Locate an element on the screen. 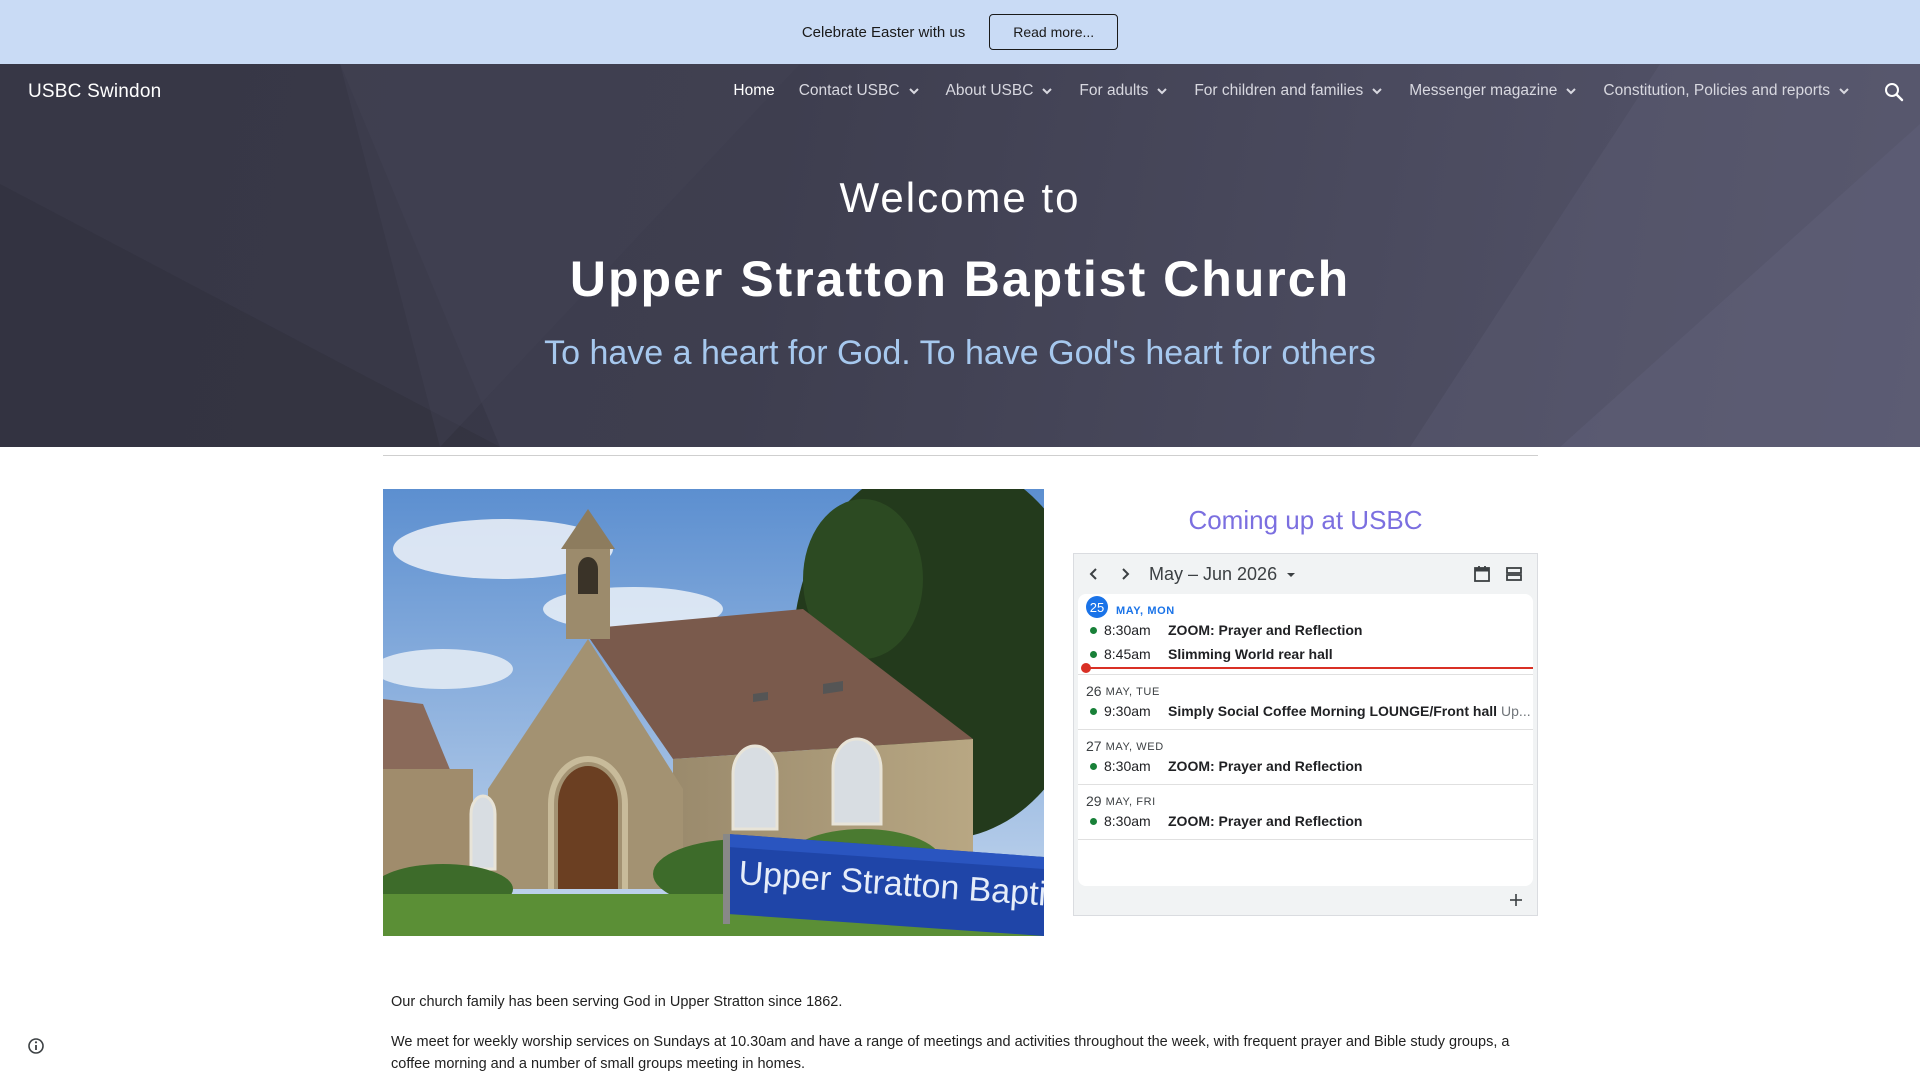  hero-welcome: Welcome to is located at coordinates (960, 197).